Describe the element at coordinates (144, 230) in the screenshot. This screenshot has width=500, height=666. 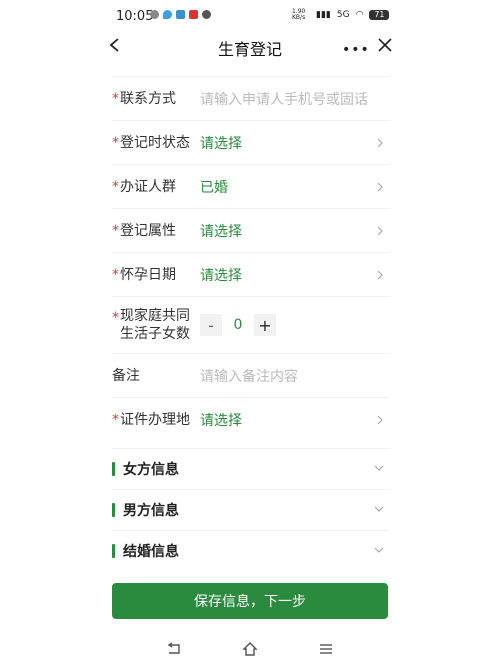
I see `reg-attr-label: * 登记属性` at that location.